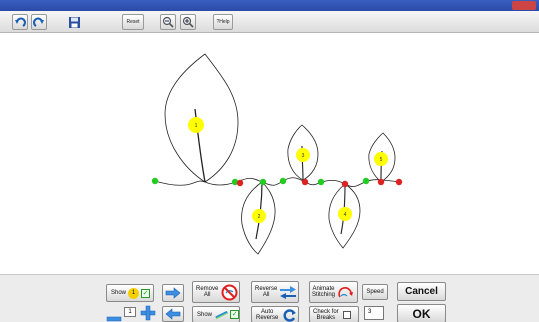 The width and height of the screenshot is (539, 322). I want to click on leaf-5: 5, so click(382, 157).